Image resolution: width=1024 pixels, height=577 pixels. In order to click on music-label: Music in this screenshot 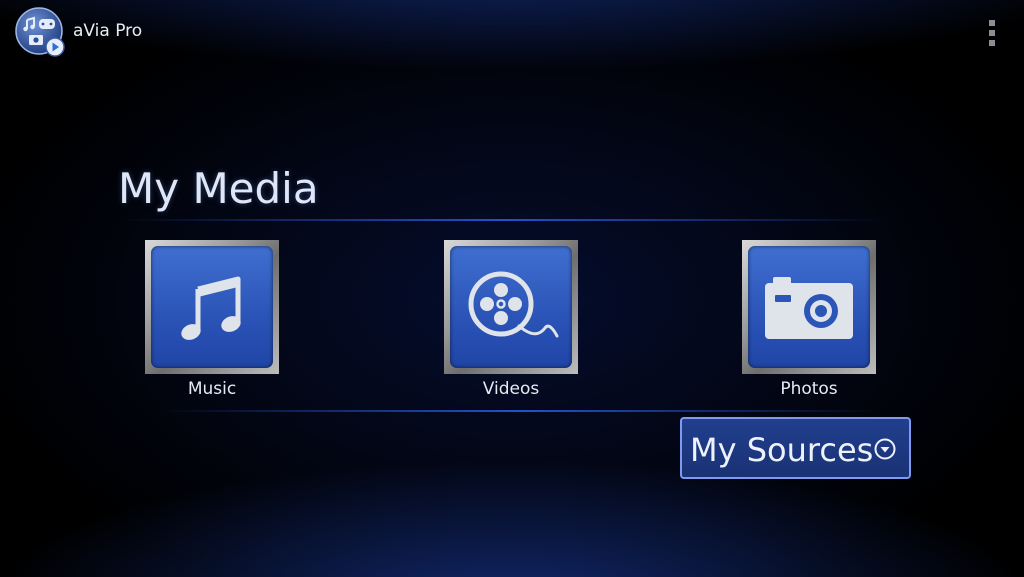, I will do `click(212, 389)`.